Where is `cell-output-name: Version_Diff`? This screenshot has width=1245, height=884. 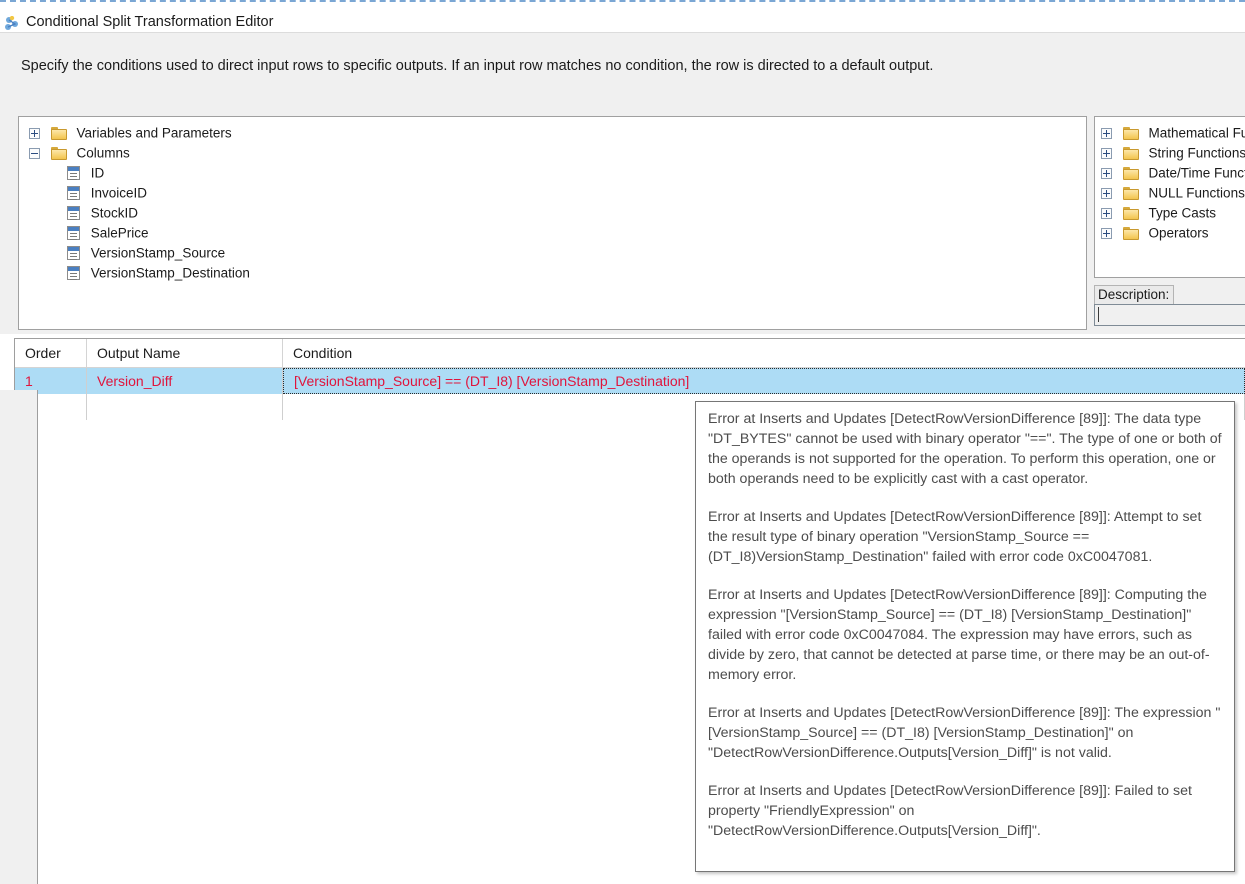 cell-output-name: Version_Diff is located at coordinates (185, 381).